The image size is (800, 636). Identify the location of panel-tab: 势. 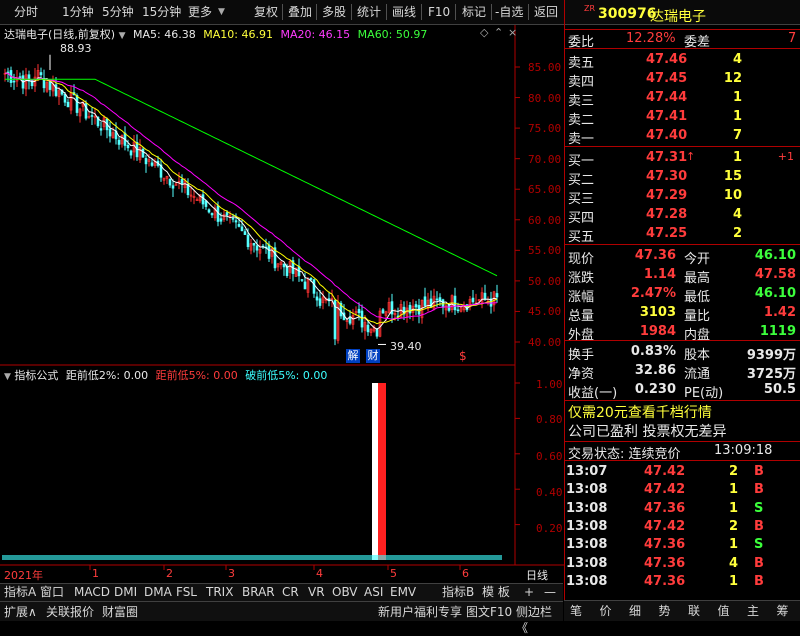
(665, 611).